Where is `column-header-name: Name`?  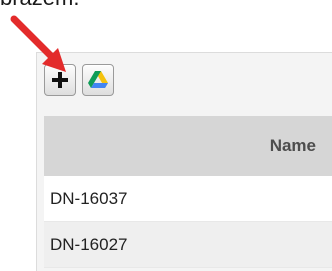 column-header-name: Name is located at coordinates (293, 146).